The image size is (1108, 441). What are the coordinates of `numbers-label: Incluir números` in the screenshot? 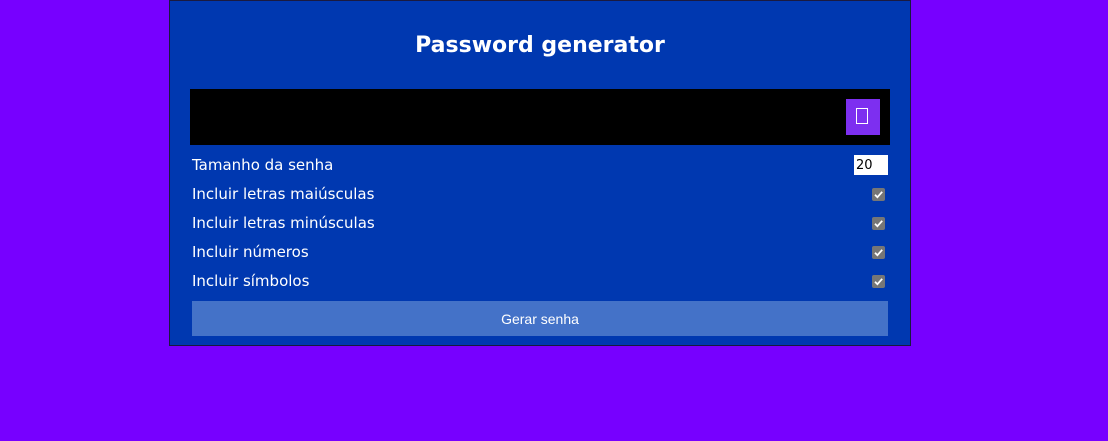 It's located at (250, 252).